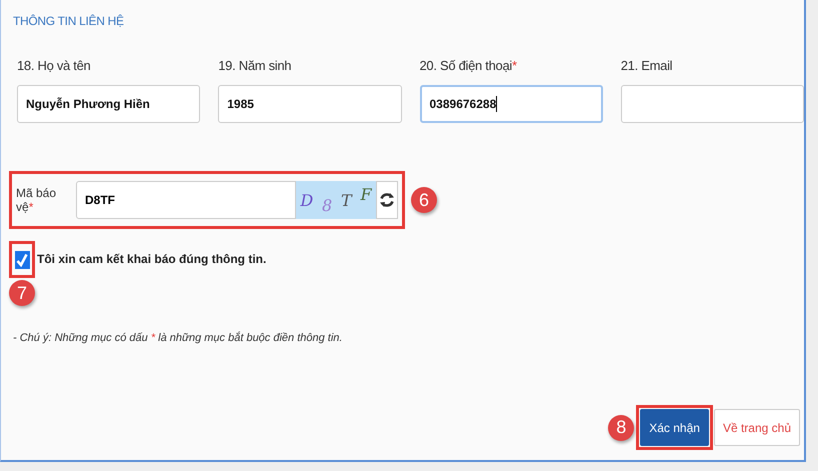 This screenshot has height=471, width=818. I want to click on field-label: 18. Họ và tên, so click(54, 65).